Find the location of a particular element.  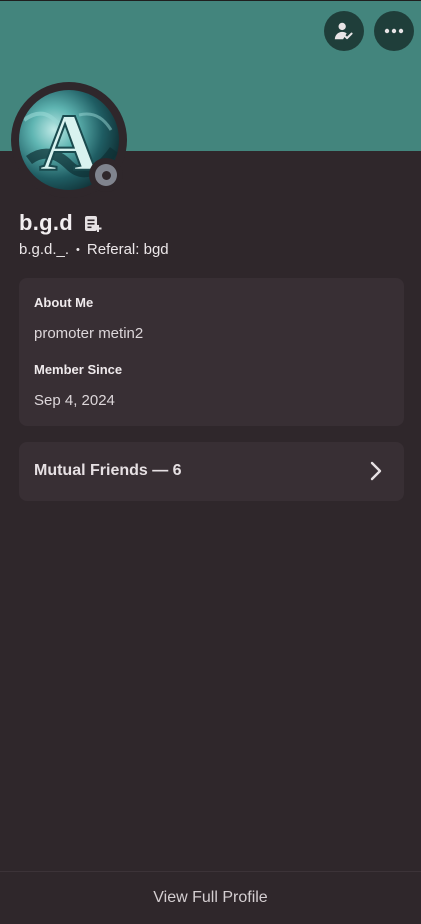

offline-status-icon is located at coordinates (106, 175).